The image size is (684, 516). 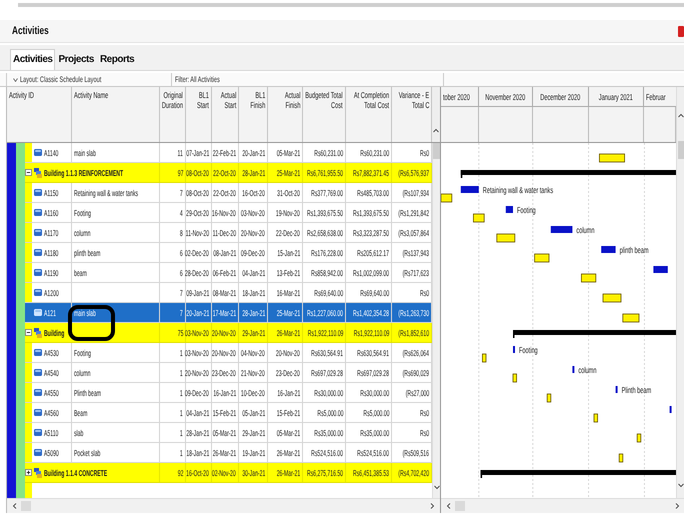 I want to click on table-cell: 06-Feb-21, so click(x=224, y=273).